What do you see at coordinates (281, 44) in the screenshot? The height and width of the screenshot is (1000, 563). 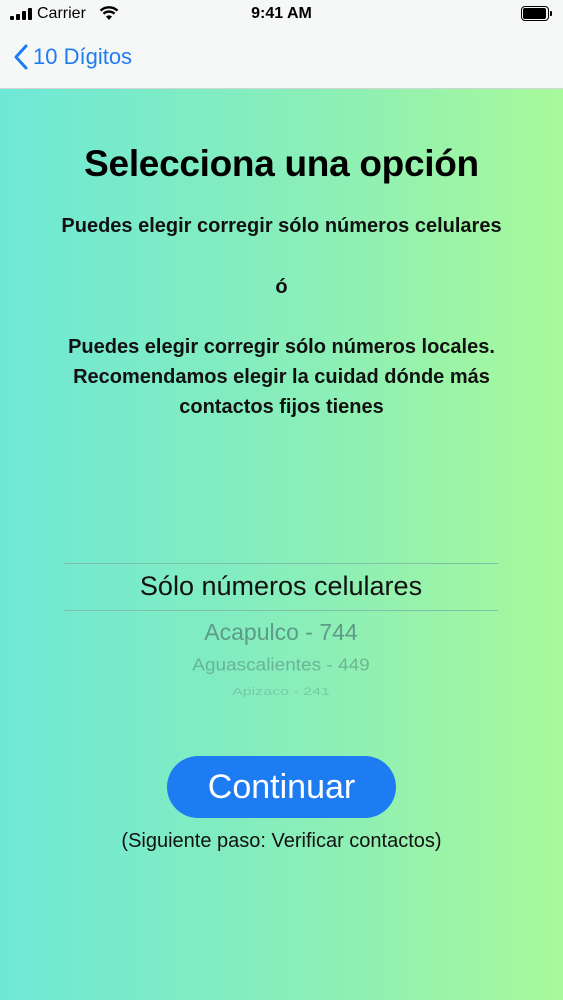 I see `navigation-bar: Carrier 9:41 AM 10 Dígitos` at bounding box center [281, 44].